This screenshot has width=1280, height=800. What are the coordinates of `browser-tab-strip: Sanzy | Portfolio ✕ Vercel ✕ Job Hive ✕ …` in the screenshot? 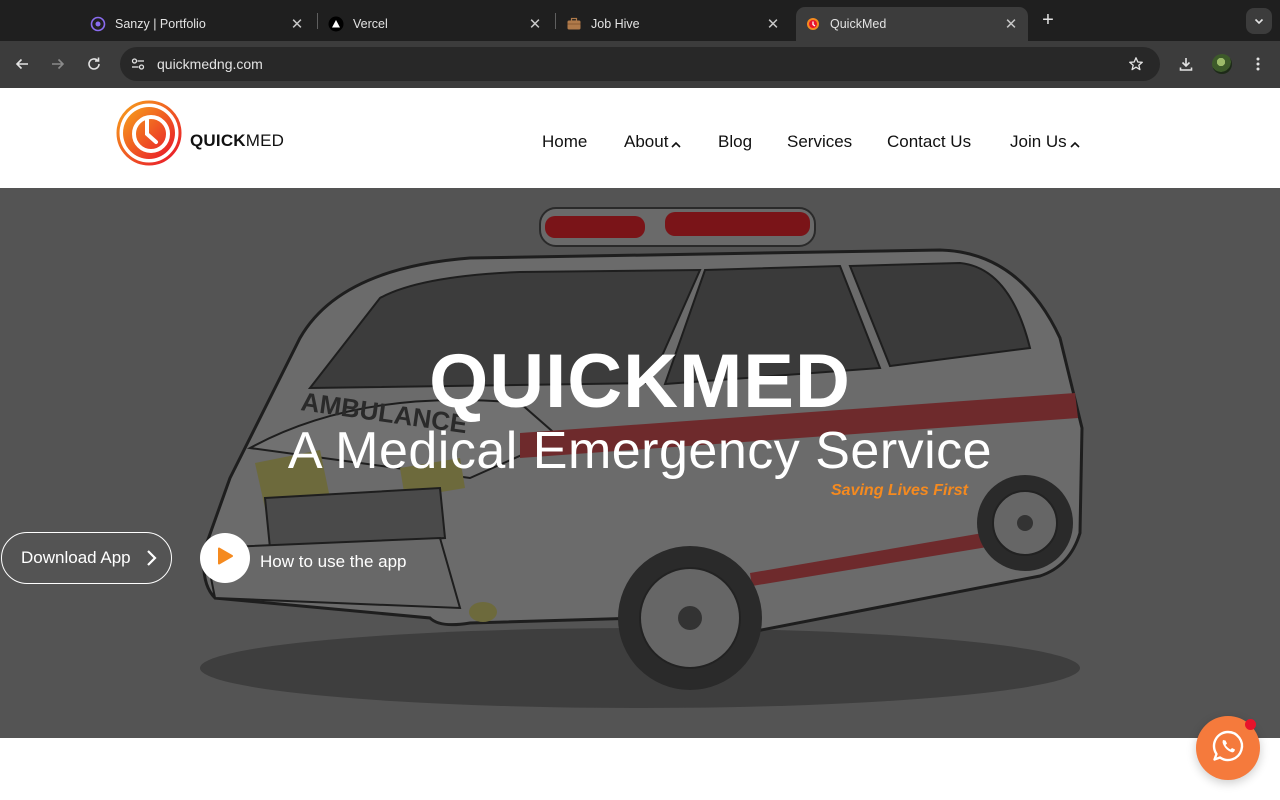 It's located at (640, 20).